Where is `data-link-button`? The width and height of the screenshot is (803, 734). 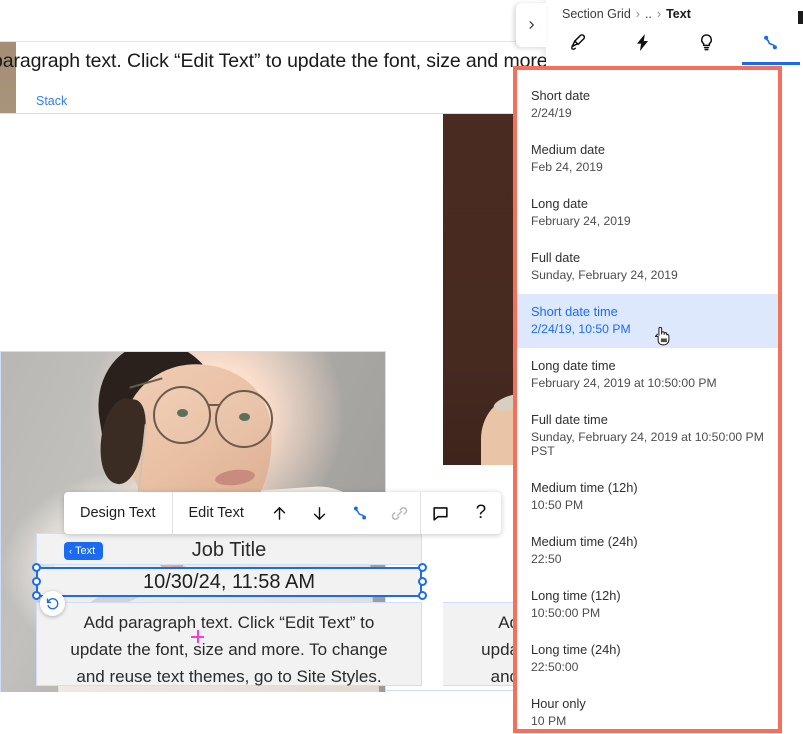
data-link-button is located at coordinates (360, 513).